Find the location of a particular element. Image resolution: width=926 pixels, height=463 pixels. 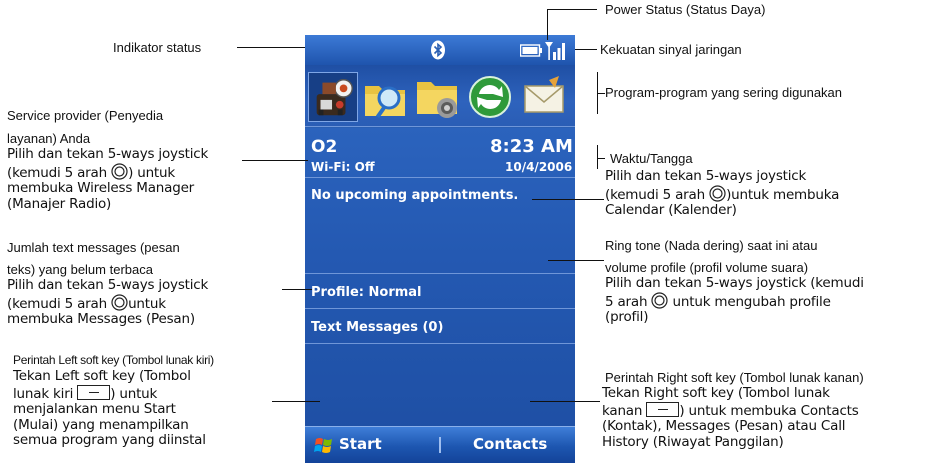

soft-key-divider is located at coordinates (440, 445).